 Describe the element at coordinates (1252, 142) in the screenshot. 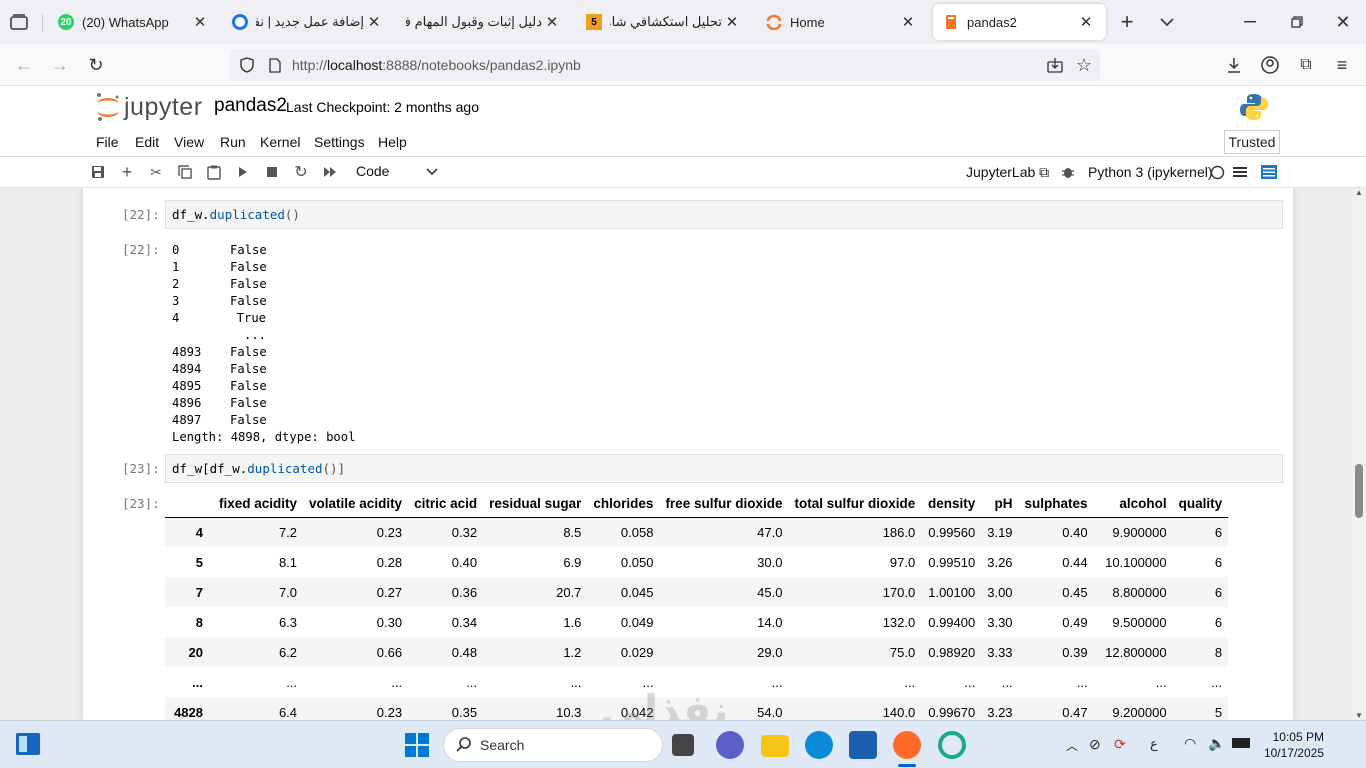

I see `trusted-indicator: Trusted` at that location.